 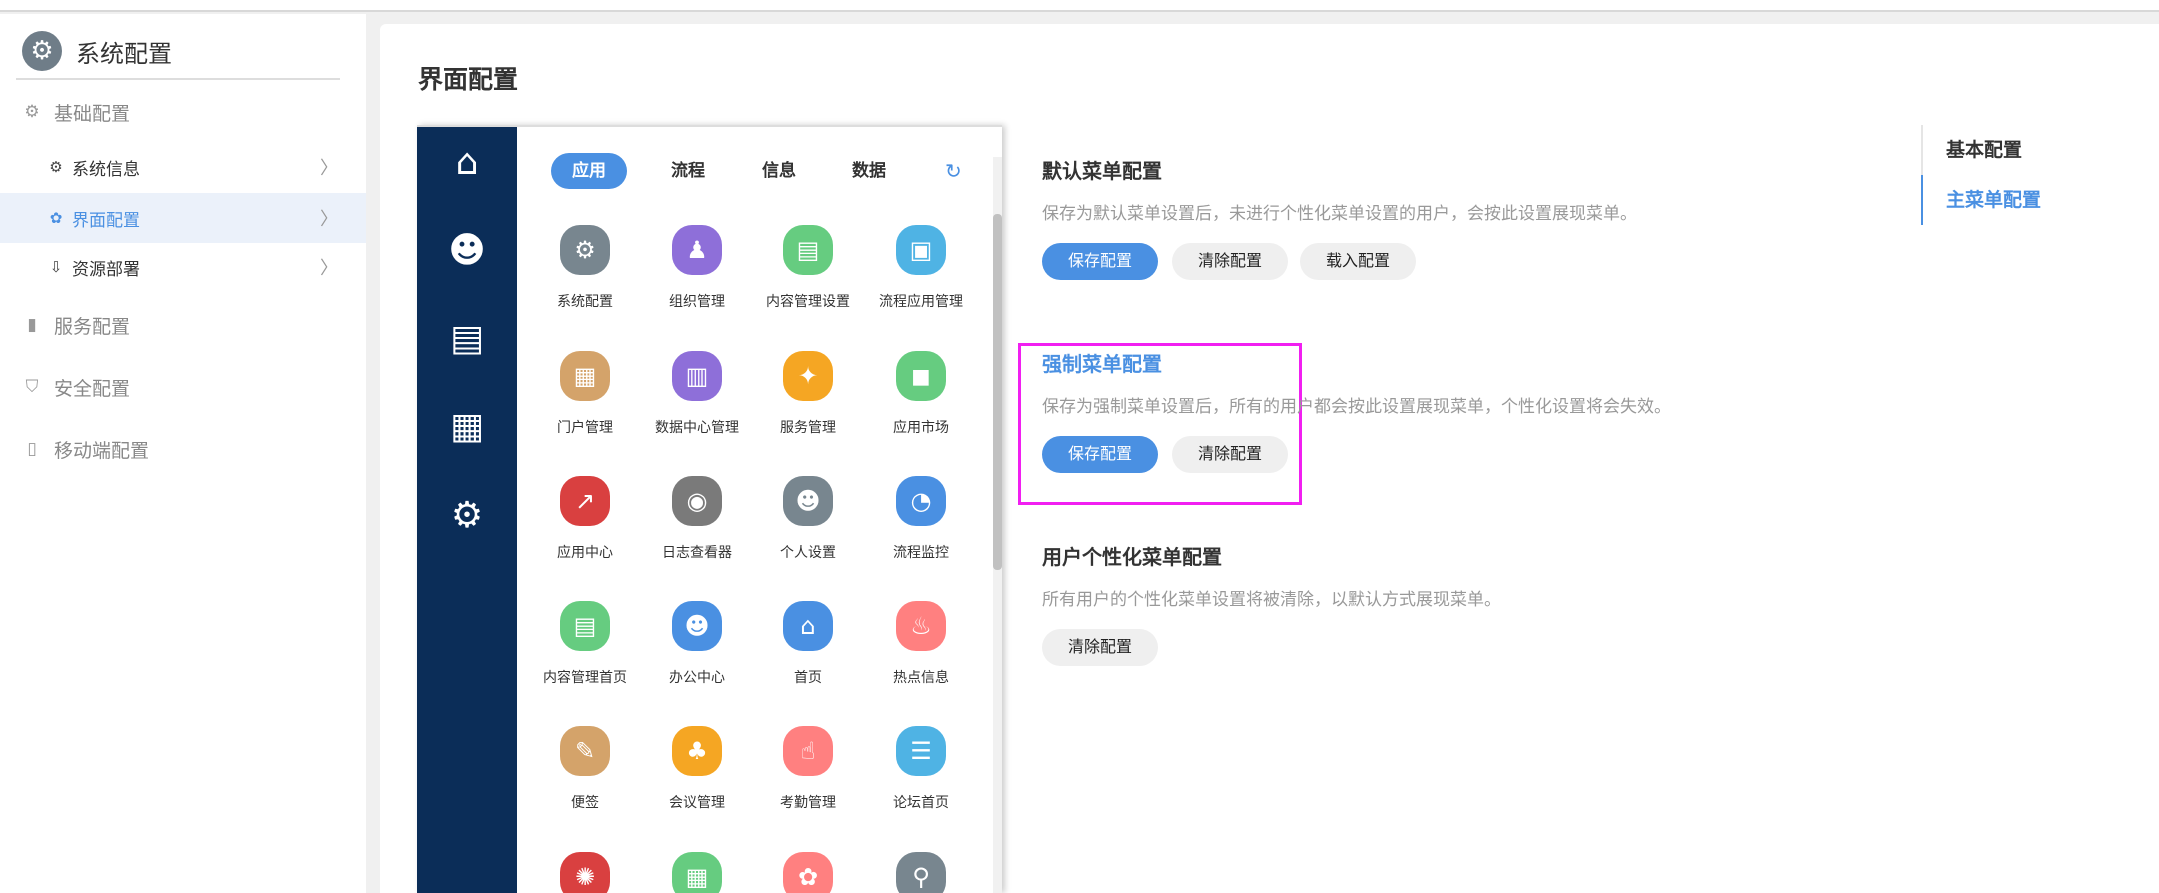 I want to click on app-item: ▤ 内容管理设置, so click(x=808, y=268).